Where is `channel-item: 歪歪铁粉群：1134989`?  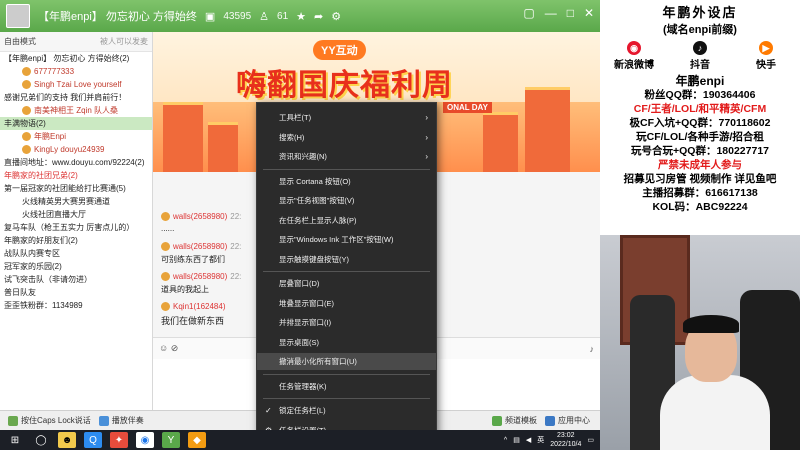
channel-item: 歪歪铁粉群：1134989 is located at coordinates (76, 305).